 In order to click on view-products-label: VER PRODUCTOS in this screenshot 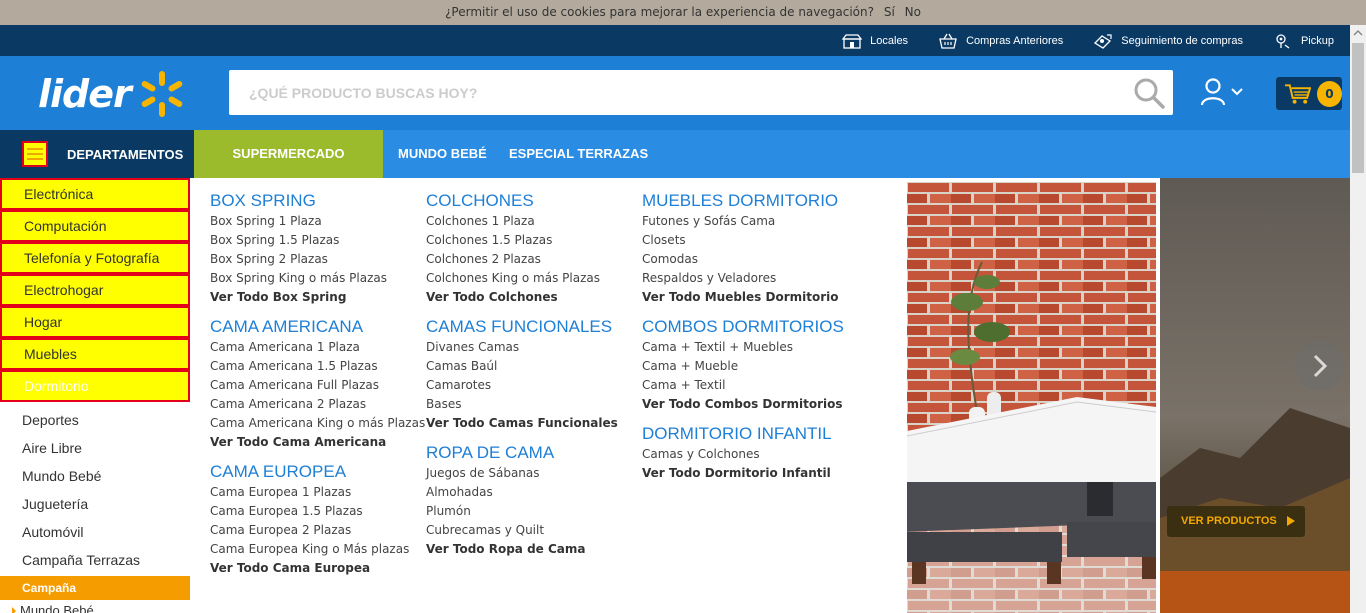, I will do `click(1229, 521)`.